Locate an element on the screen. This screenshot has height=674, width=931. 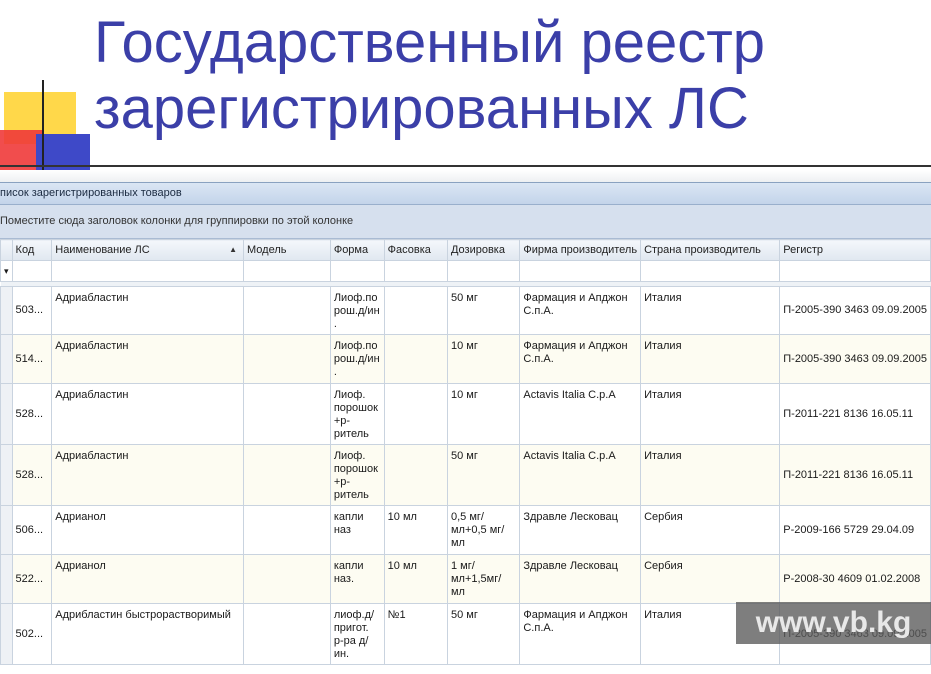
decor-fade is located at coordinates (465, 176).